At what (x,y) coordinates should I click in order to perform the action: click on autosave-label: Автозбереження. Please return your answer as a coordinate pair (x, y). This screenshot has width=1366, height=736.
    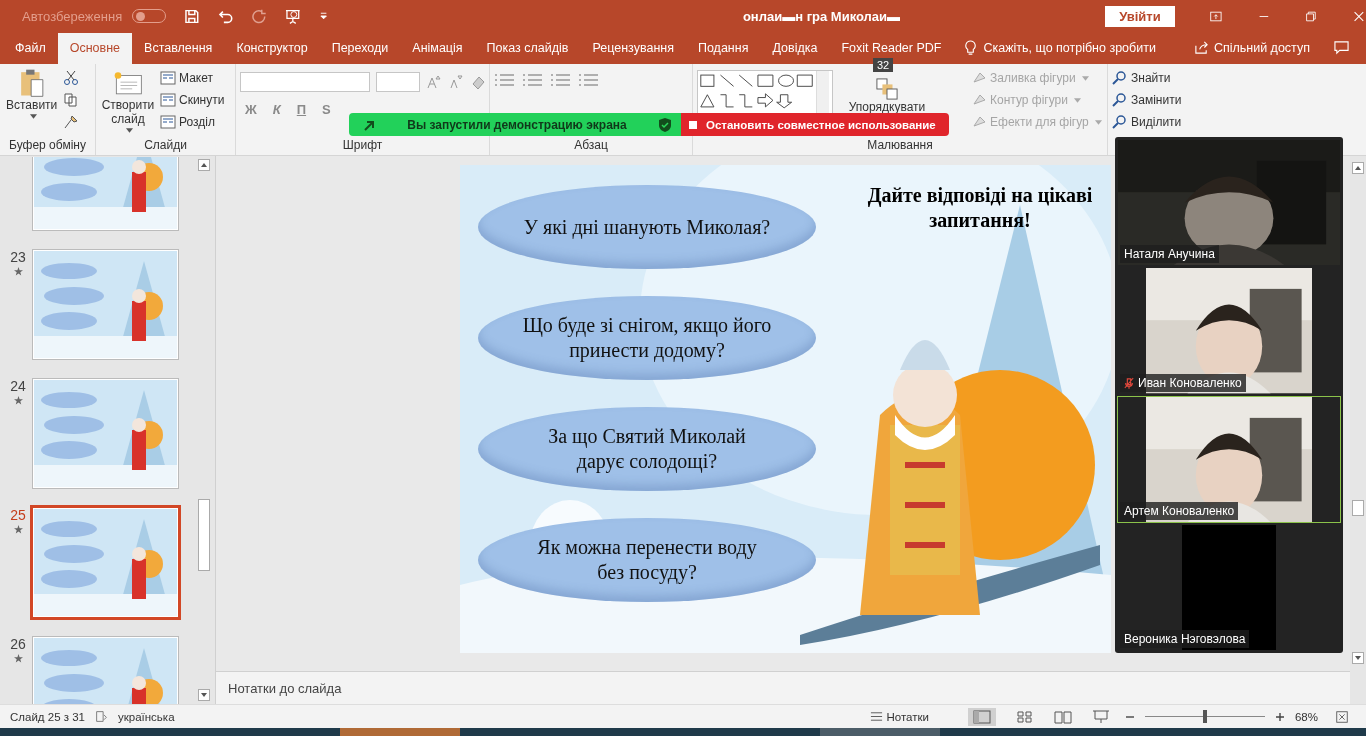
    Looking at the image, I should click on (72, 16).